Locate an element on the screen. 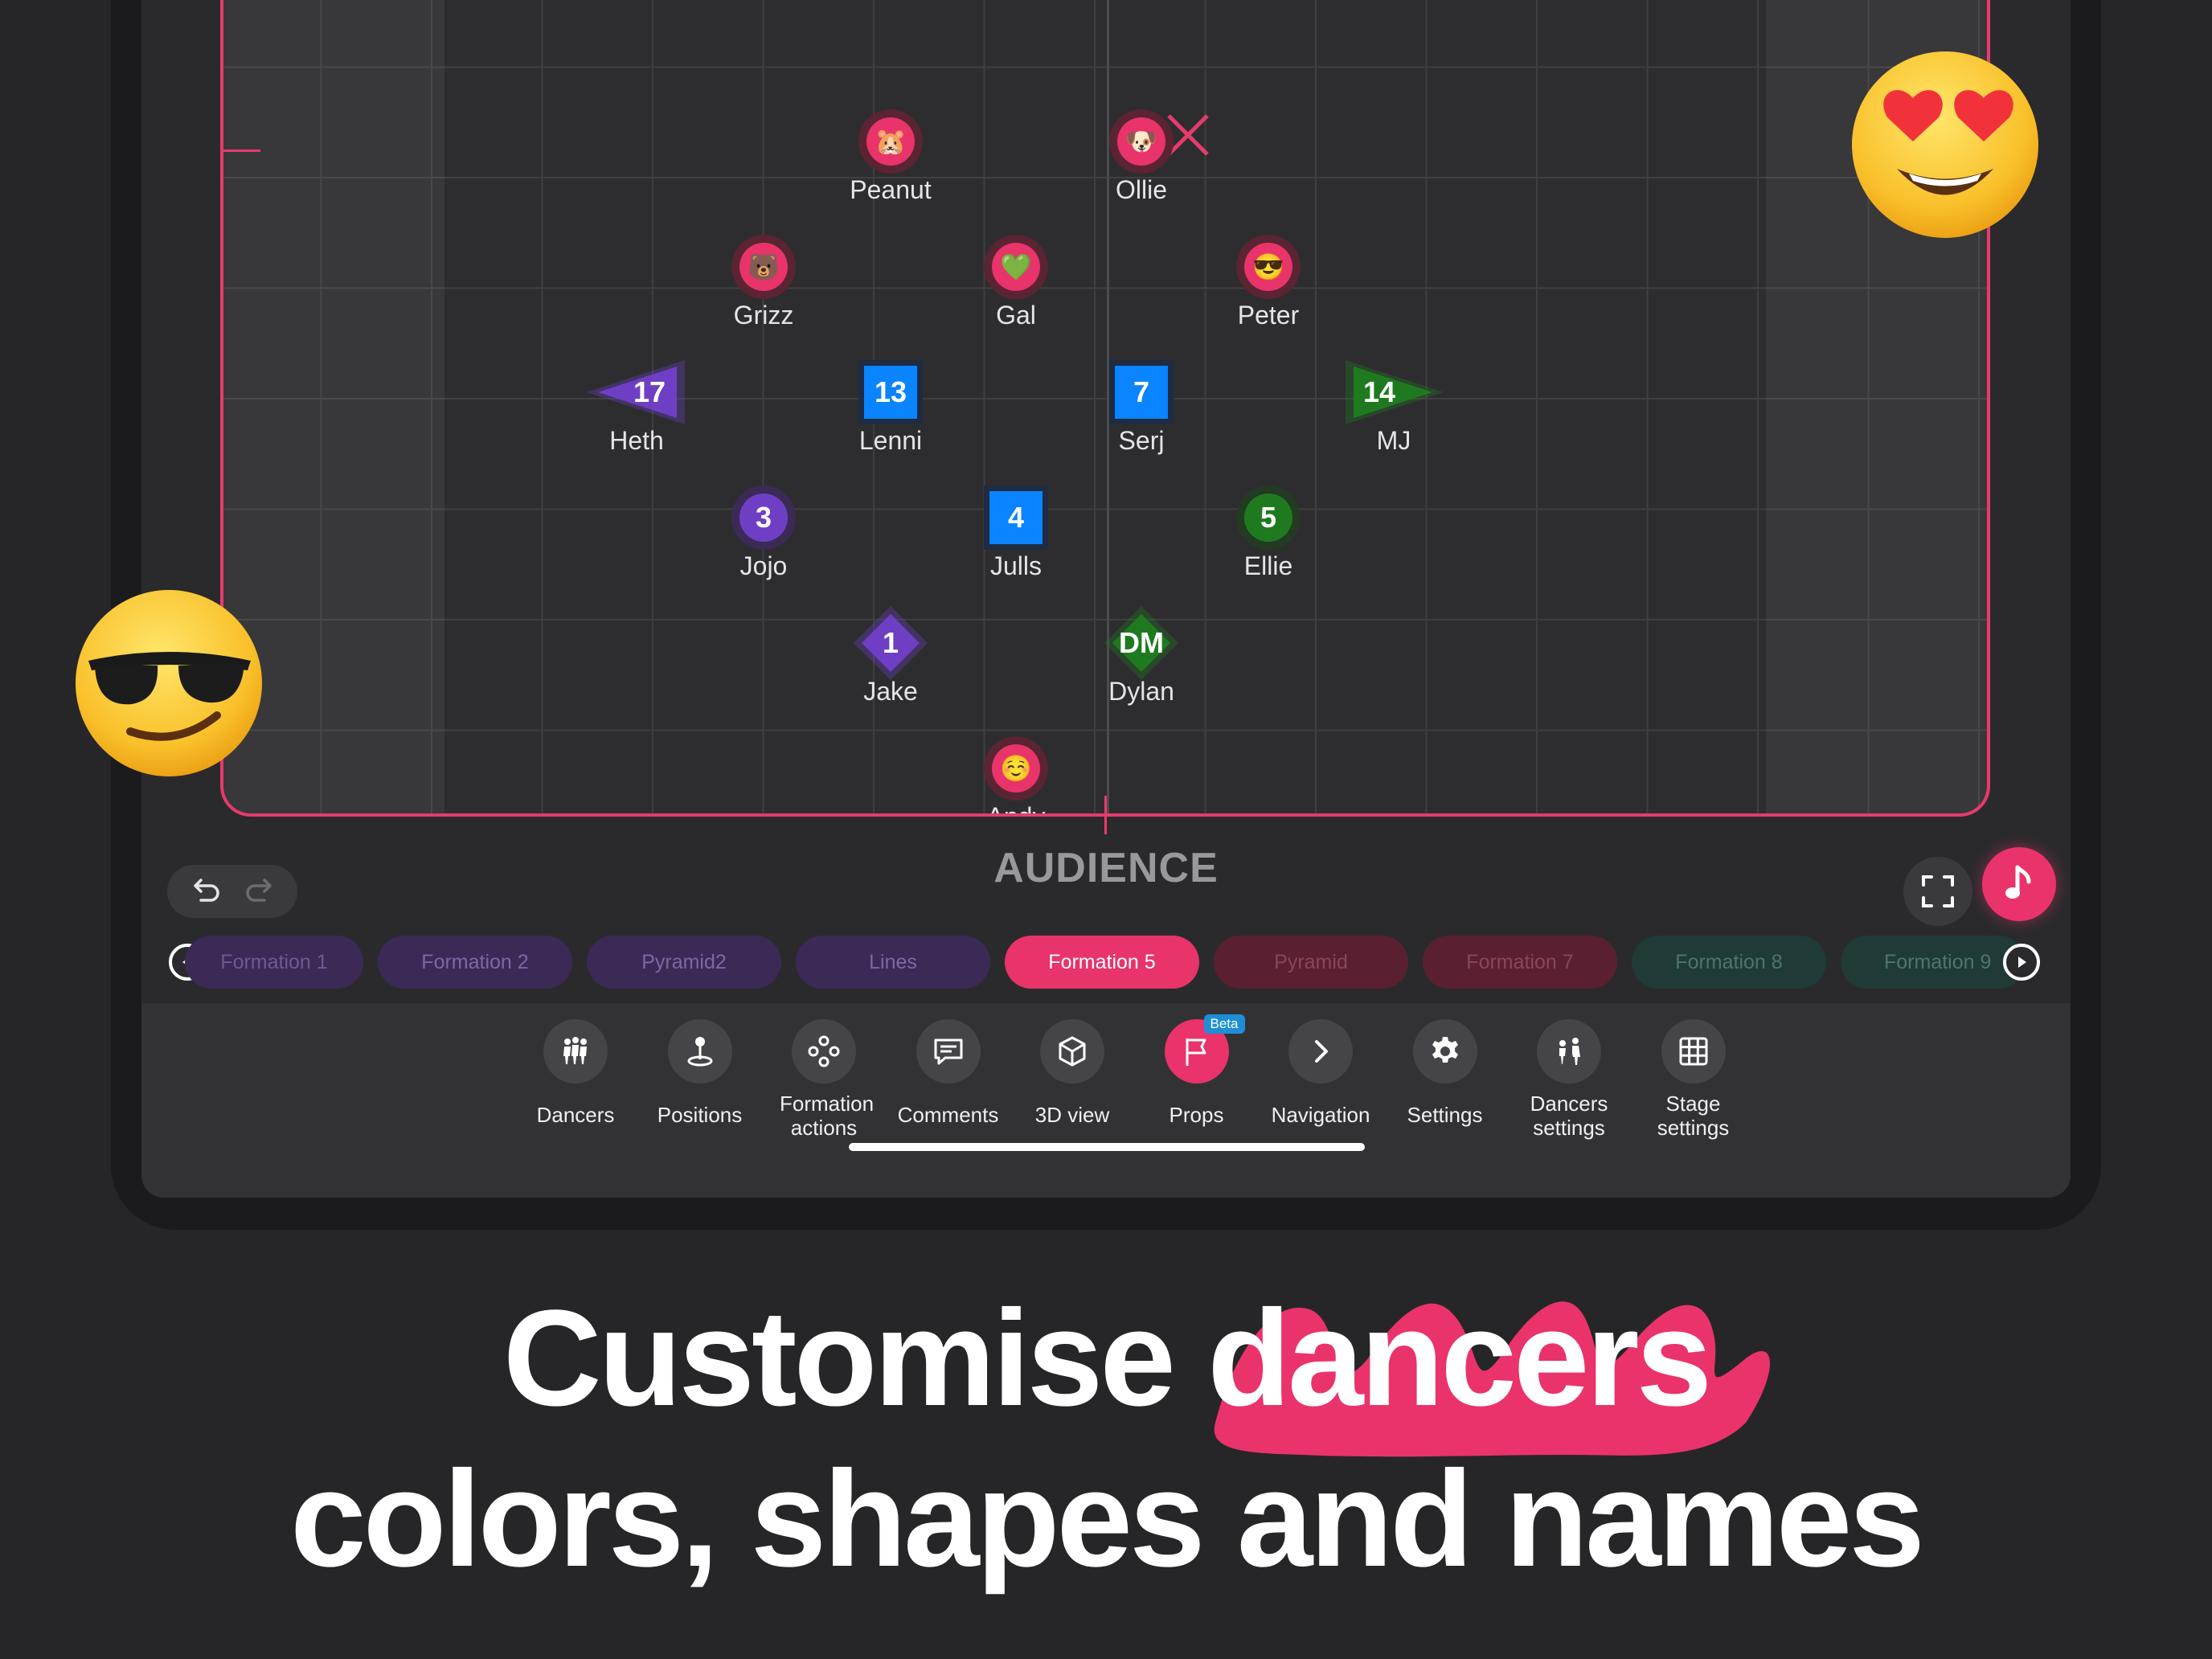 This screenshot has width=2212, height=1659. formation-tab: Formation 8 is located at coordinates (1729, 962).